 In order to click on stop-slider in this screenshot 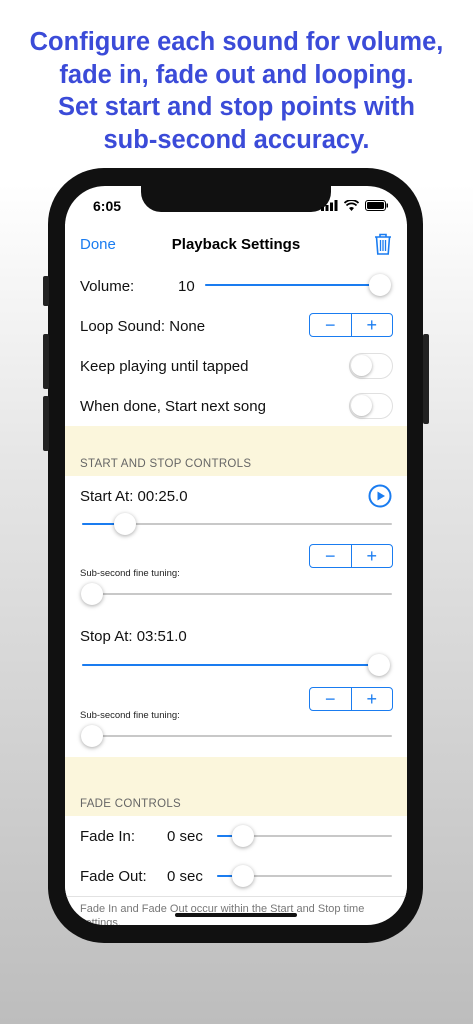, I will do `click(236, 665)`.